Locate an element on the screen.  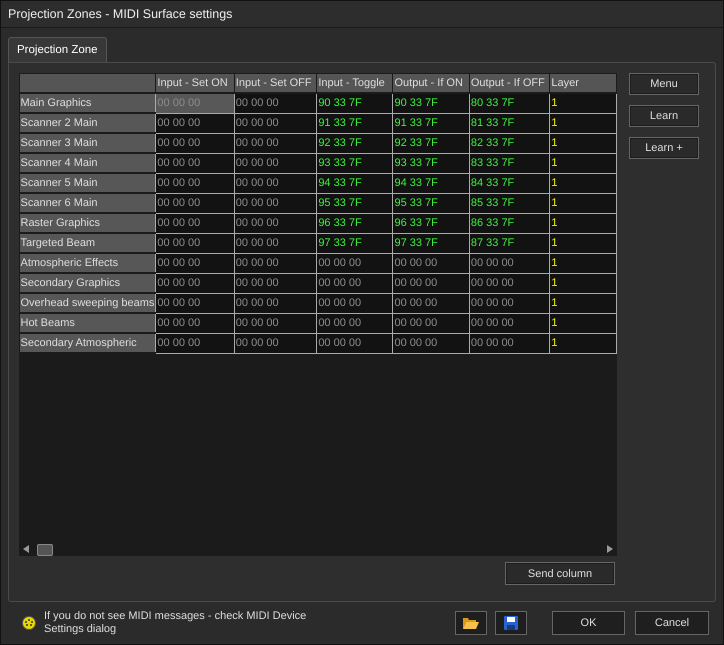
table-cell: 87 33 7F is located at coordinates (509, 243).